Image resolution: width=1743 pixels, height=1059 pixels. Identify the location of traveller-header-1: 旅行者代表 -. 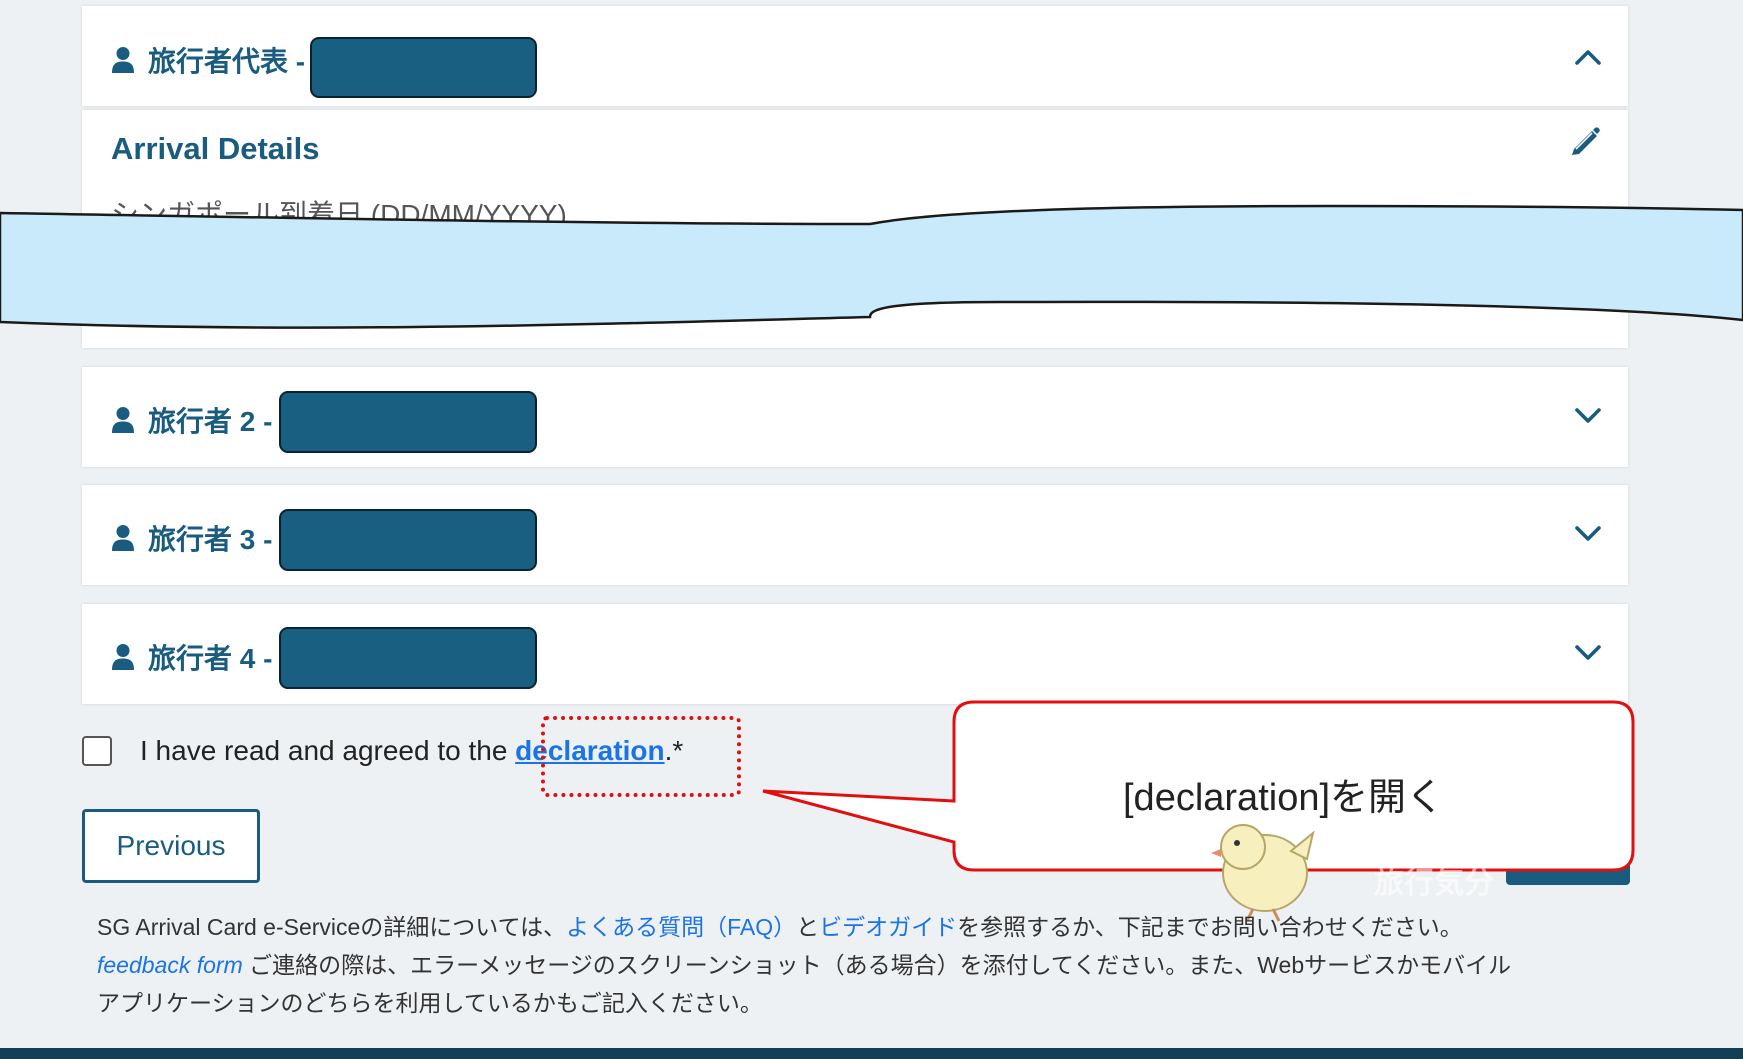
(208, 60).